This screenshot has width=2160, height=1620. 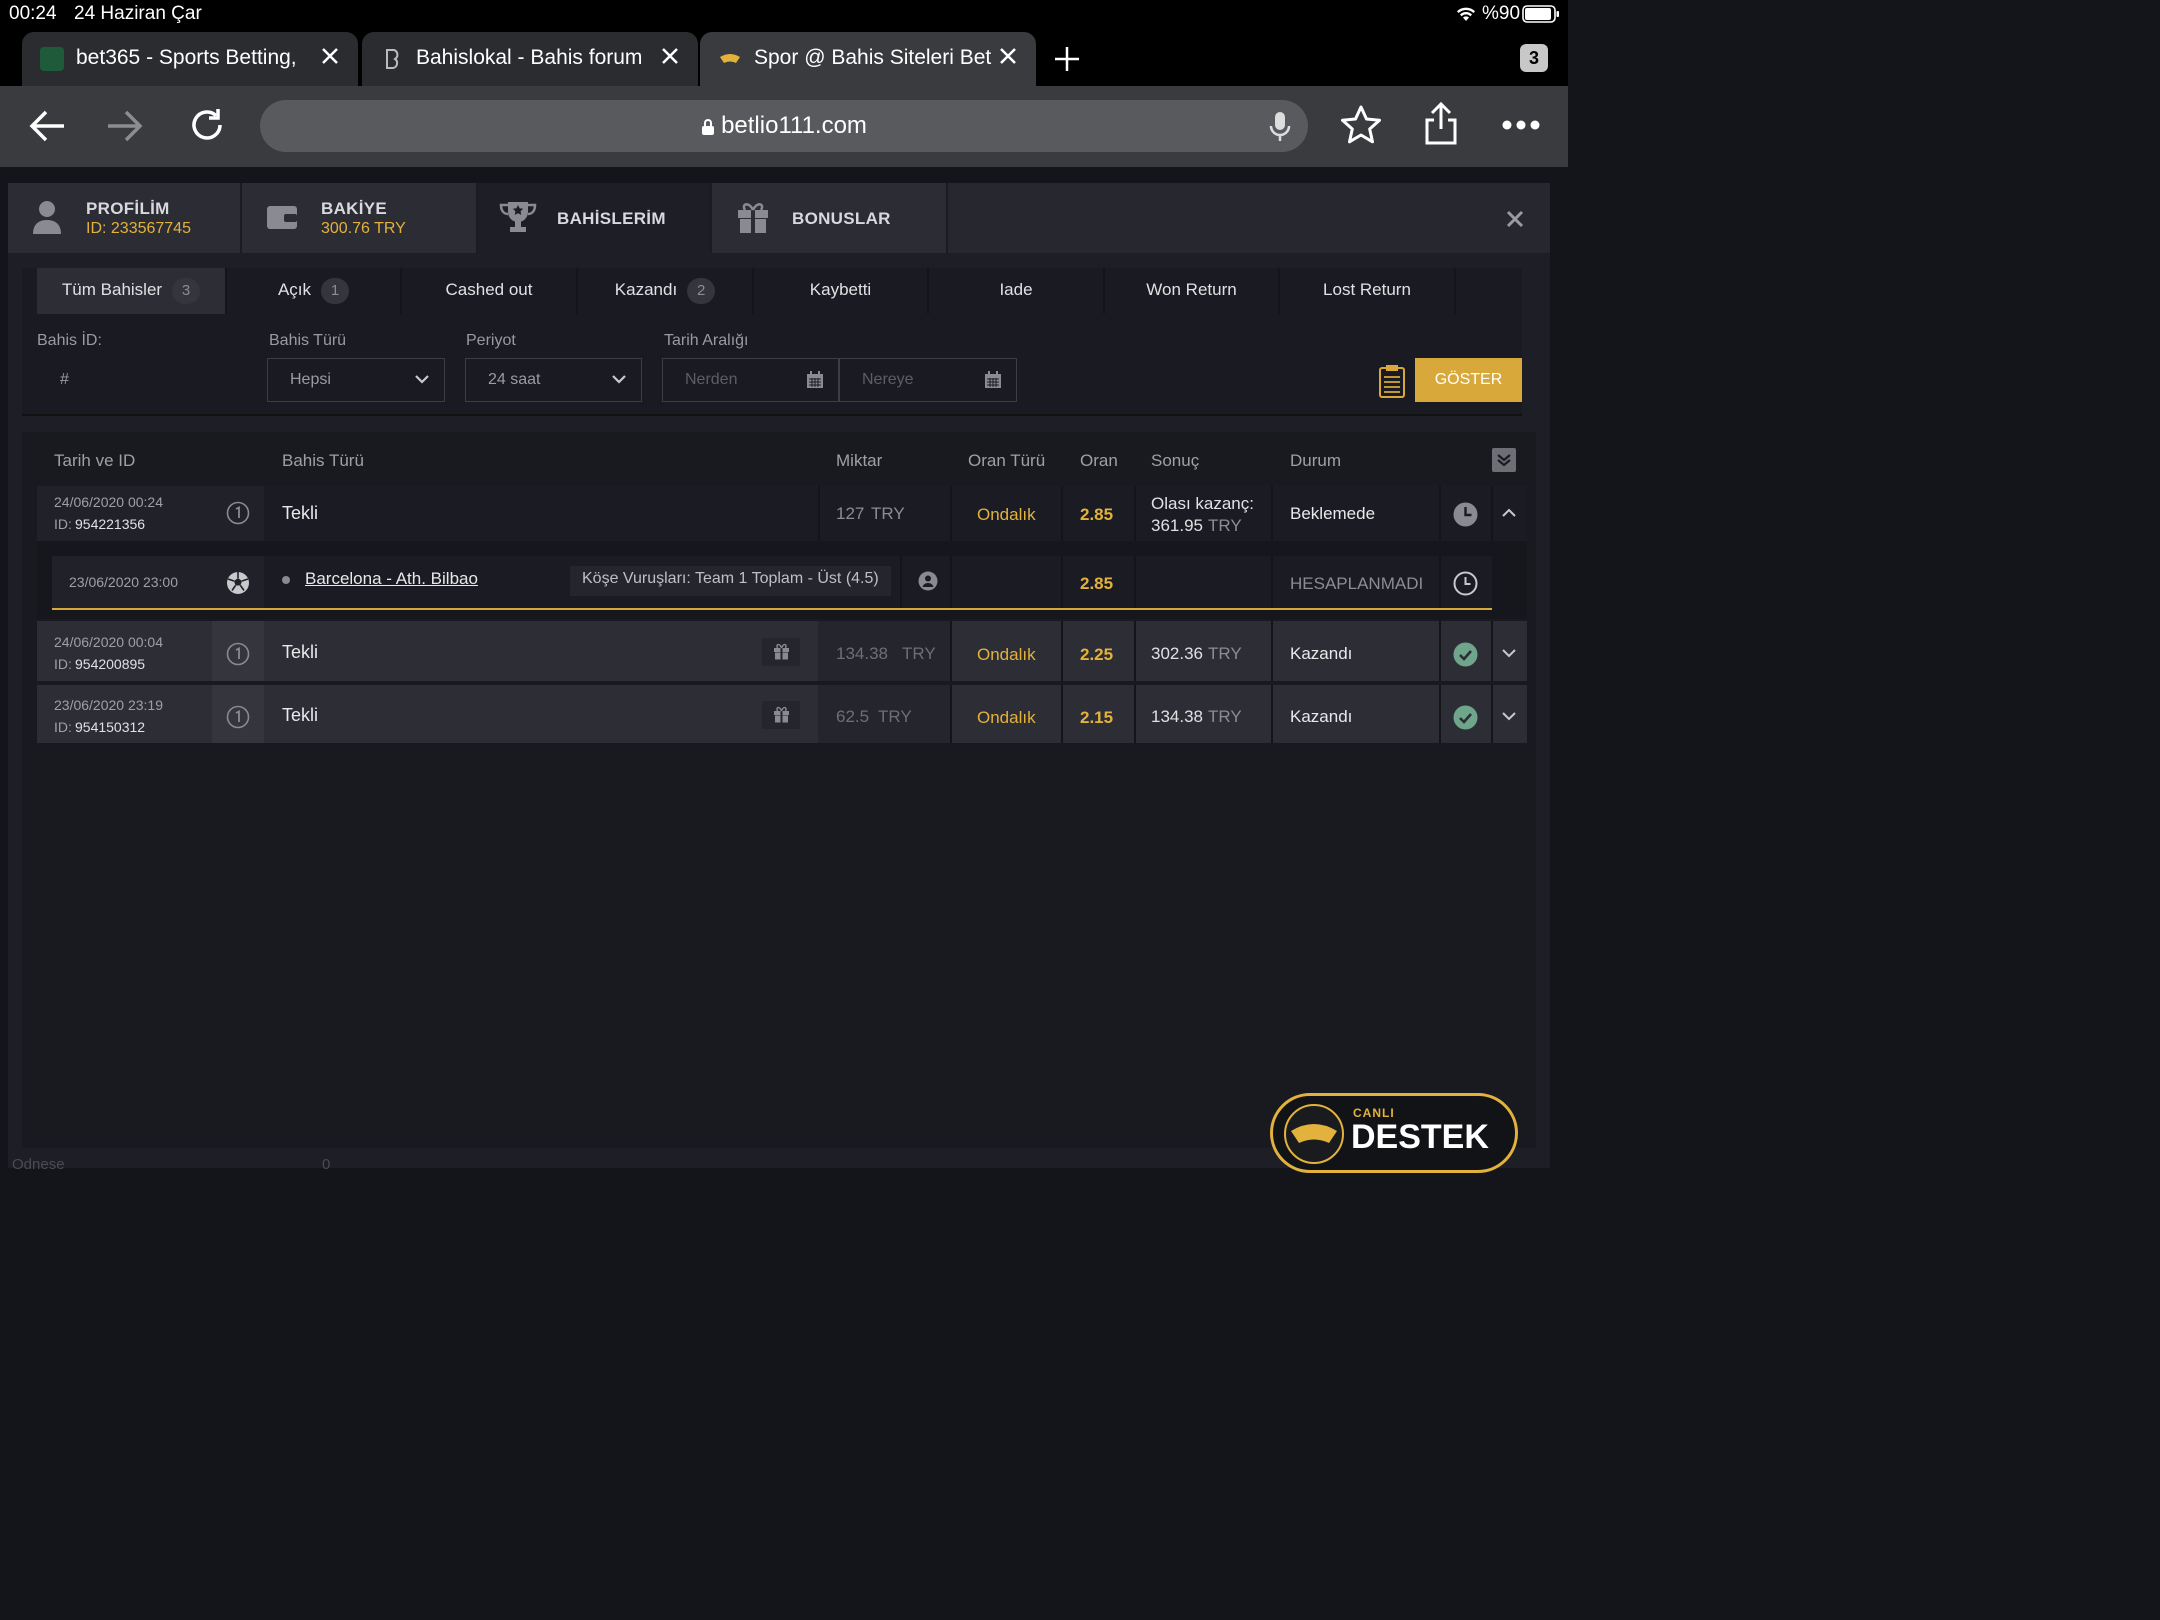 I want to click on tab-title: Spor @ Bahis Siteleri Bet, so click(x=873, y=57).